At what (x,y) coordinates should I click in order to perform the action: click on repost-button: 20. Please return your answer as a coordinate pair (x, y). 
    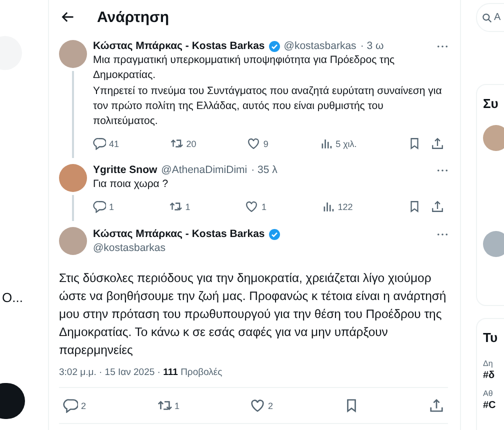
    Looking at the image, I should click on (183, 143).